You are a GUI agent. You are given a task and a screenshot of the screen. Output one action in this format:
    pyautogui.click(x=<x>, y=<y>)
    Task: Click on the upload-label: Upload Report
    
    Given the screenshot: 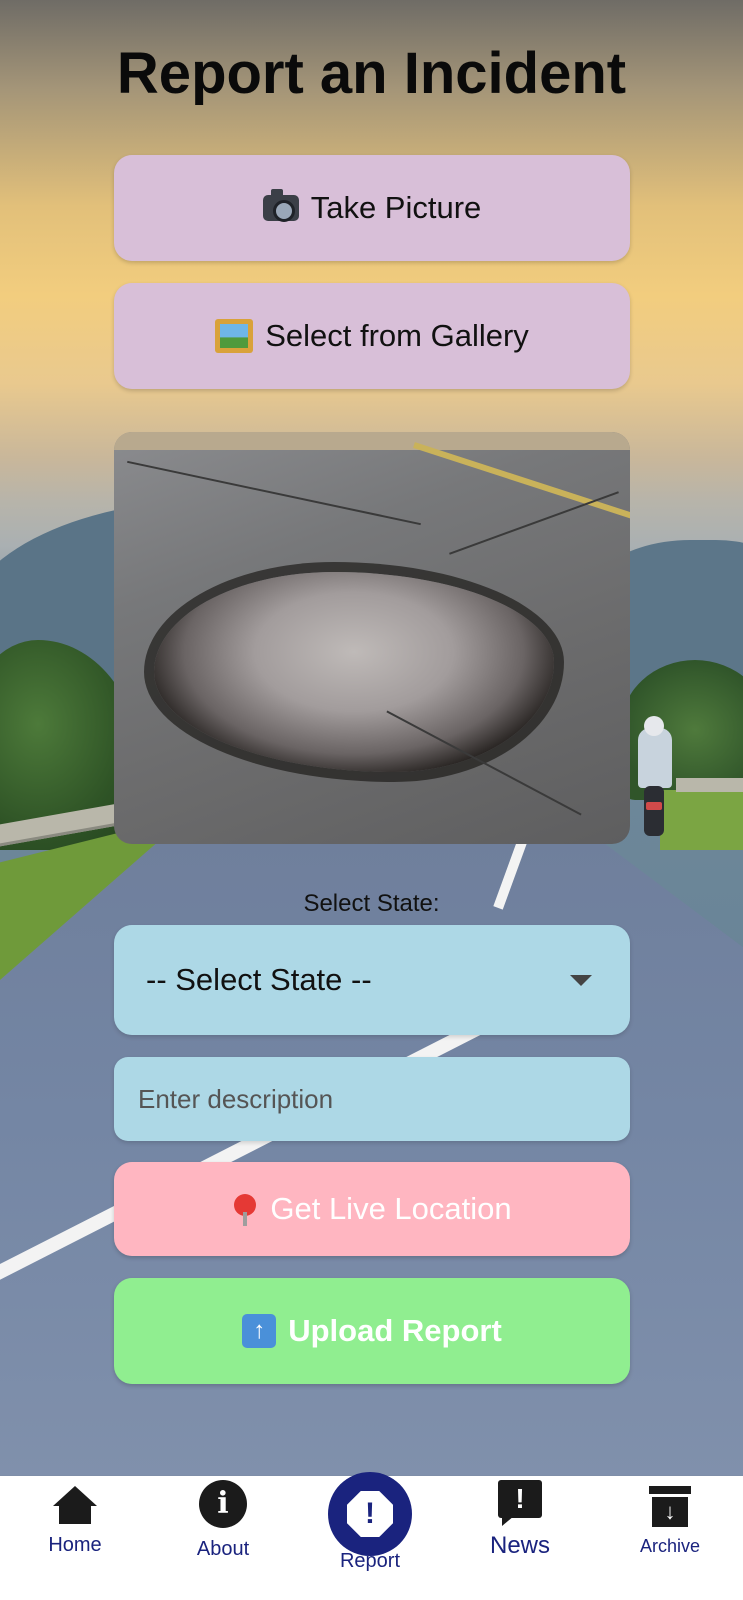 What is the action you would take?
    pyautogui.click(x=395, y=1330)
    